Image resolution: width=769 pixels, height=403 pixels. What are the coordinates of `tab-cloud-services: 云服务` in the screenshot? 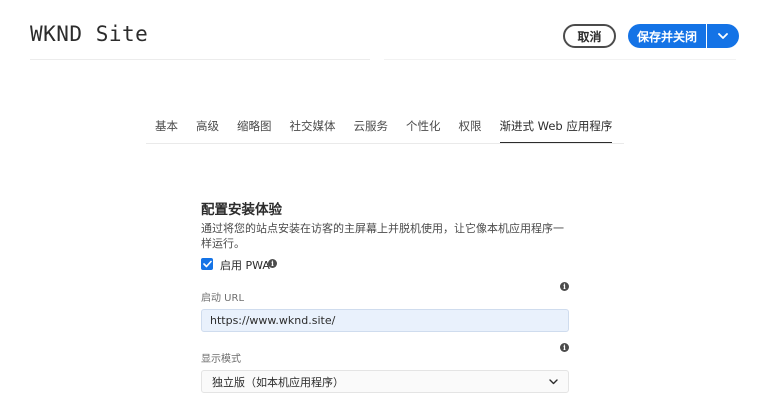 It's located at (371, 127).